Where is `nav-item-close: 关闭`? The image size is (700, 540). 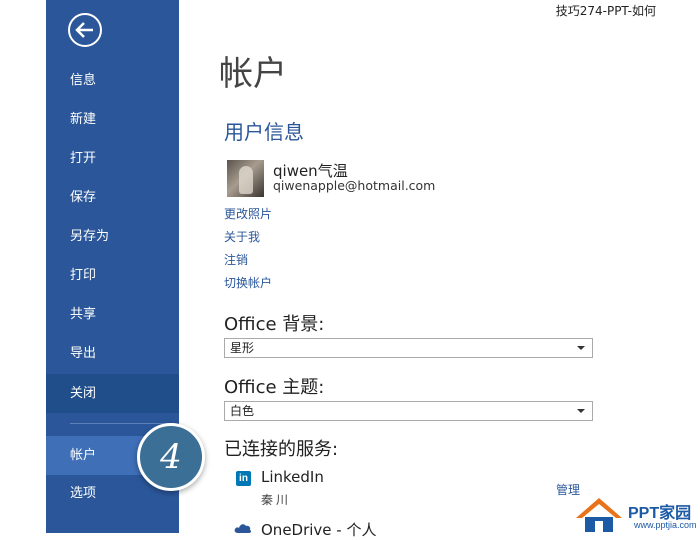
nav-item-close: 关闭 is located at coordinates (112, 393).